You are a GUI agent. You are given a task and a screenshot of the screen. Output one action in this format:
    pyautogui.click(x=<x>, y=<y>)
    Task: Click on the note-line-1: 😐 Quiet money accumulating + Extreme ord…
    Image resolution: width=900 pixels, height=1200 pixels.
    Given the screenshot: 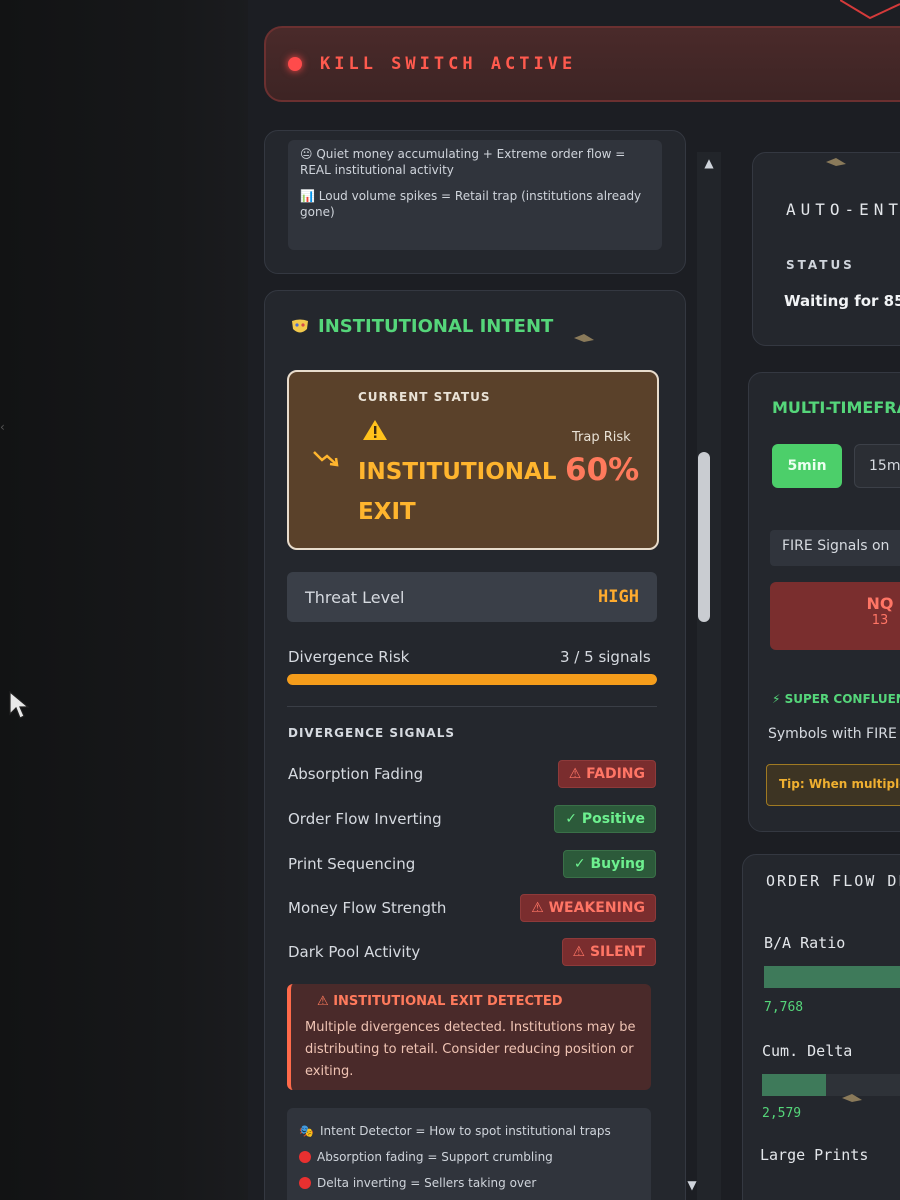 What is the action you would take?
    pyautogui.click(x=463, y=162)
    